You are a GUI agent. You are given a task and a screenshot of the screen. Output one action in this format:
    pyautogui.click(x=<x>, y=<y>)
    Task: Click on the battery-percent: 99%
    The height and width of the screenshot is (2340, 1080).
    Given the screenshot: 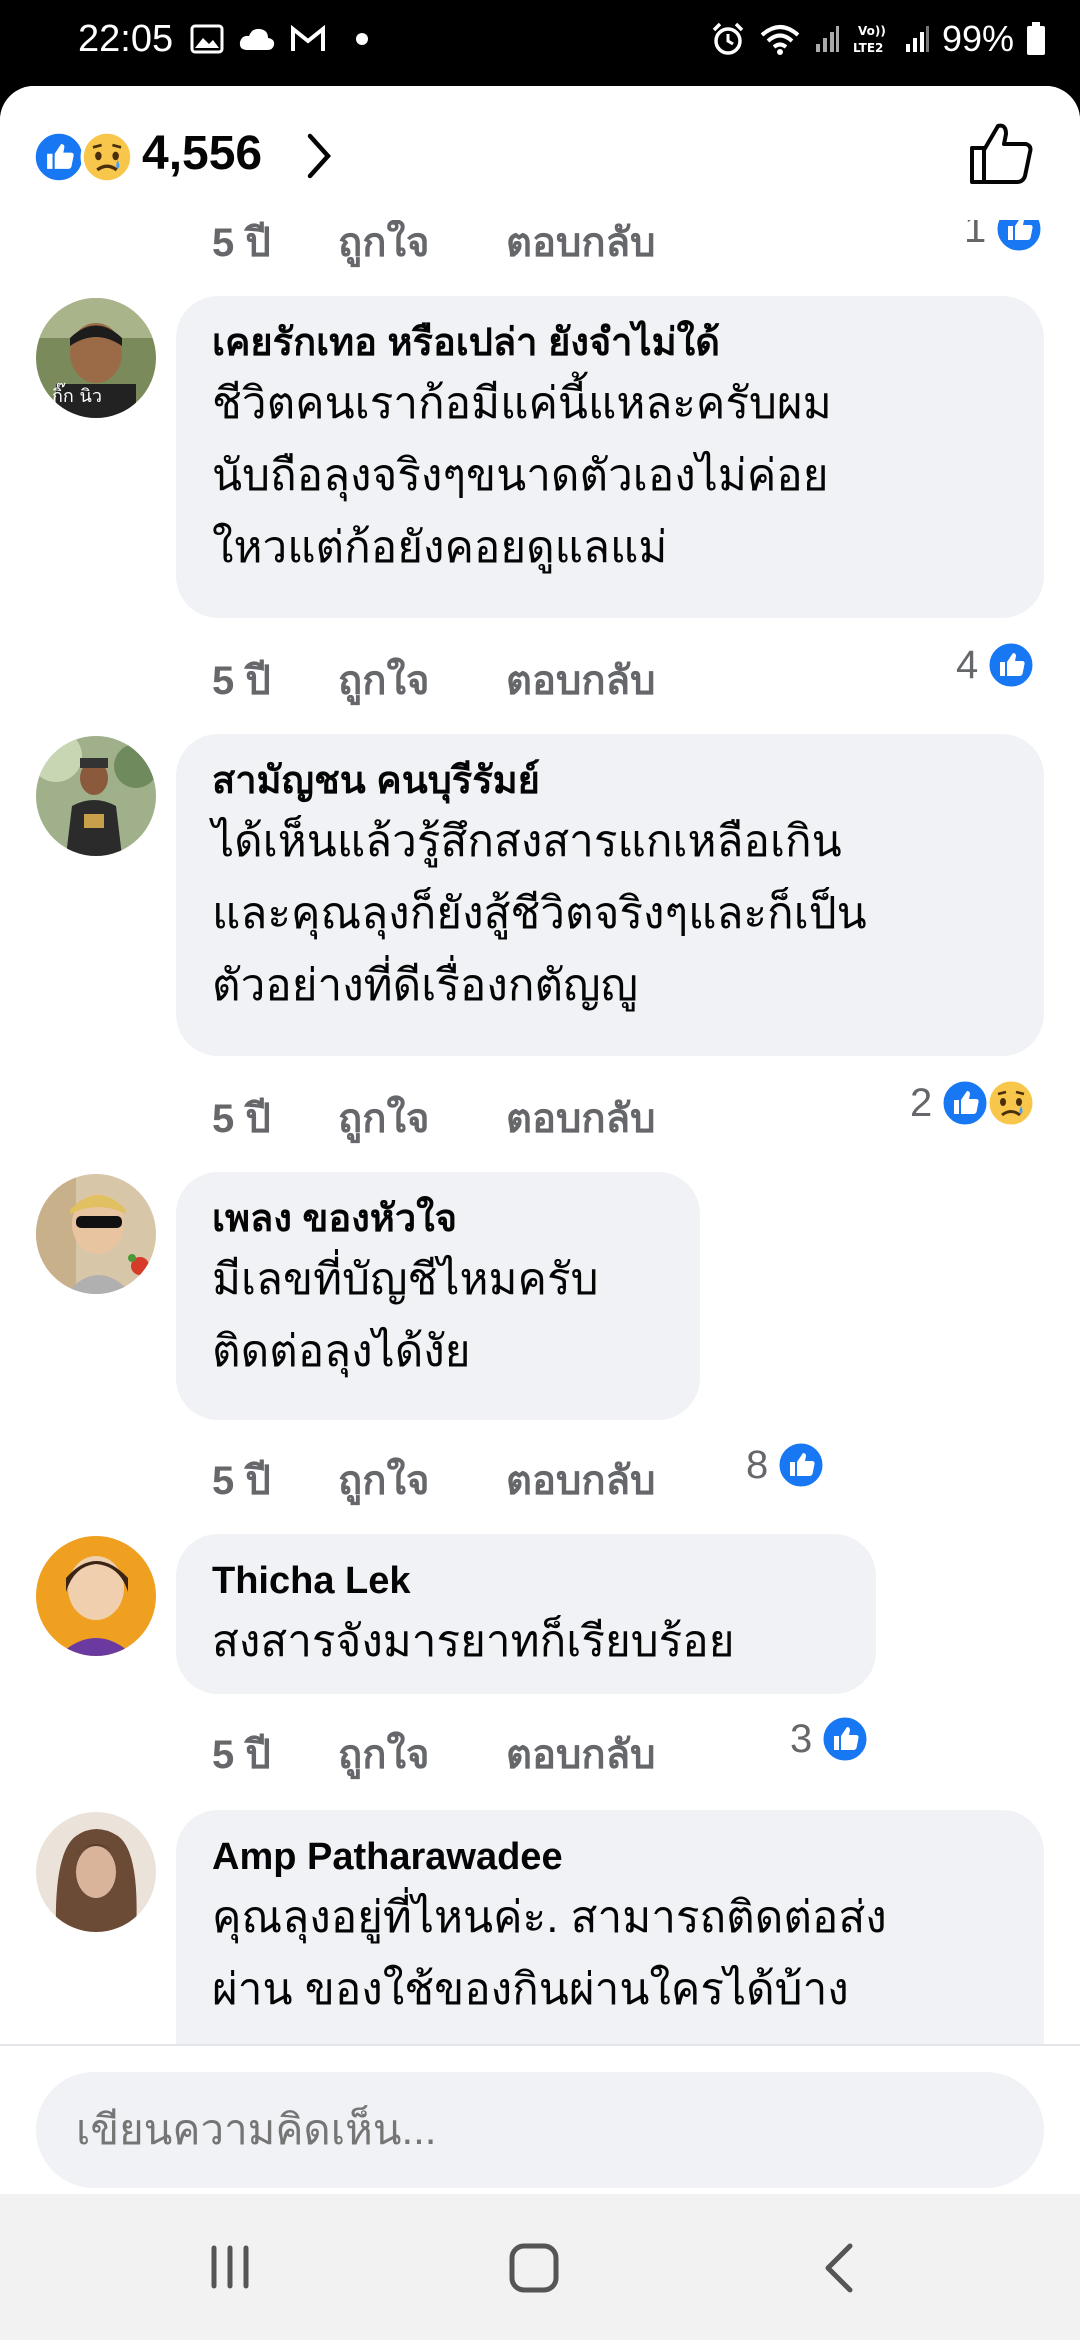 What is the action you would take?
    pyautogui.click(x=977, y=38)
    